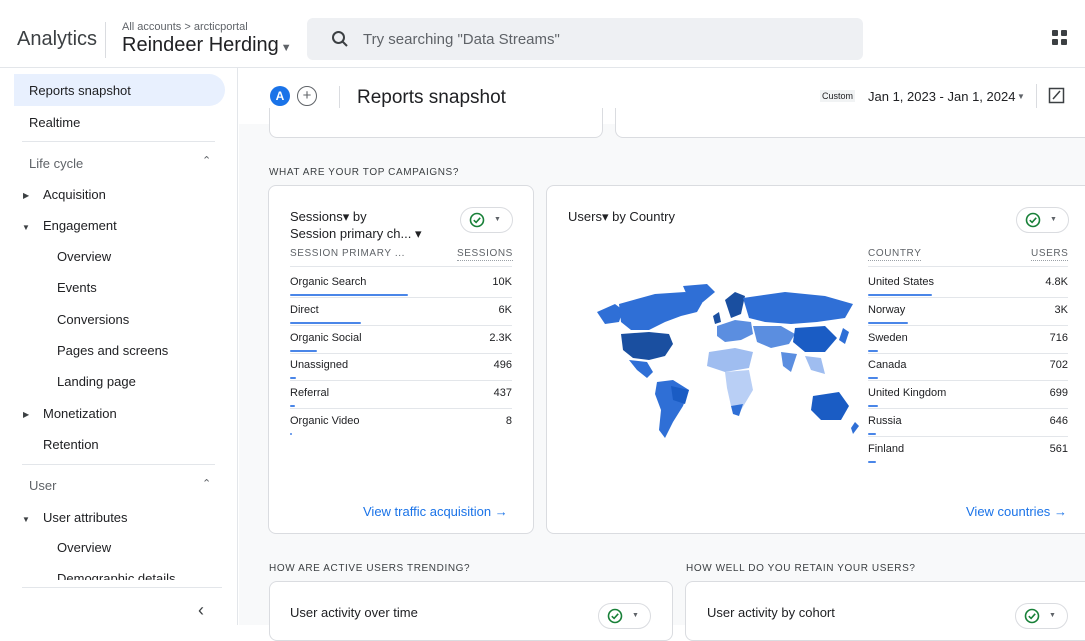 This screenshot has height=641, width=1085. I want to click on map-region-africa-north, so click(730, 360).